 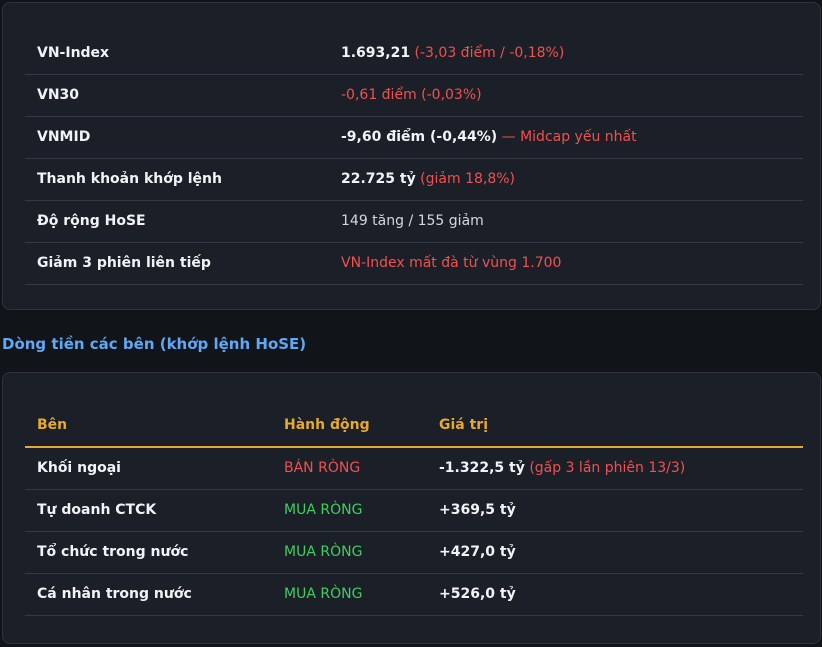 What do you see at coordinates (477, 594) in the screenshot?
I see `flow-value: +526,0 tỷ` at bounding box center [477, 594].